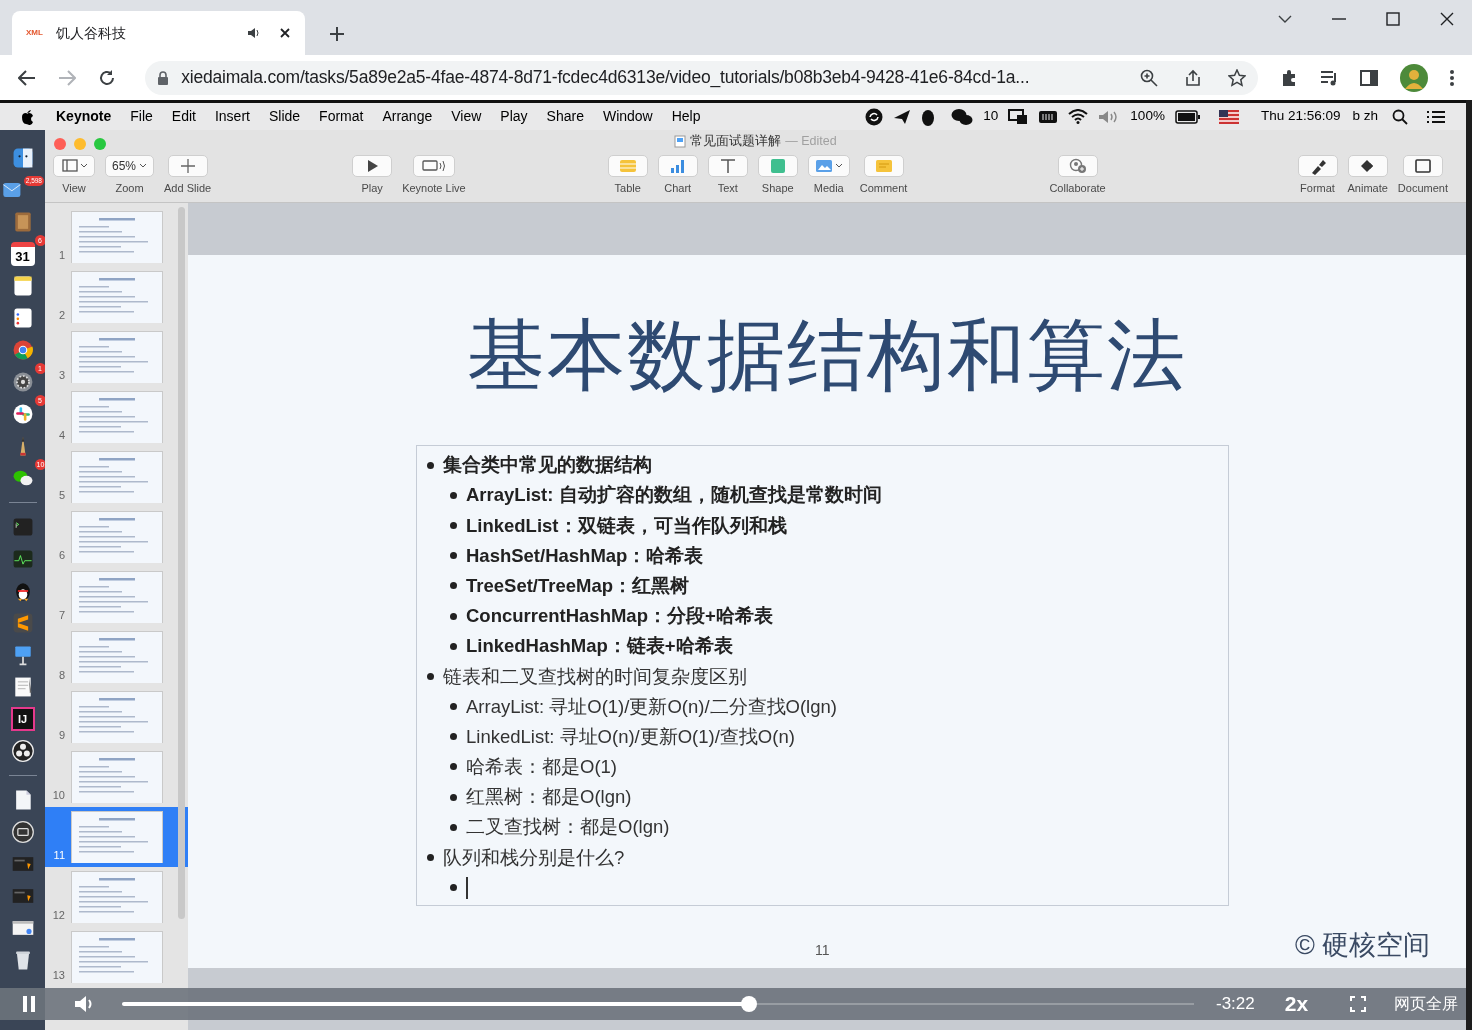 The width and height of the screenshot is (1472, 1030). Describe the element at coordinates (22, 719) in the screenshot. I see `ide-icon: IJ` at that location.